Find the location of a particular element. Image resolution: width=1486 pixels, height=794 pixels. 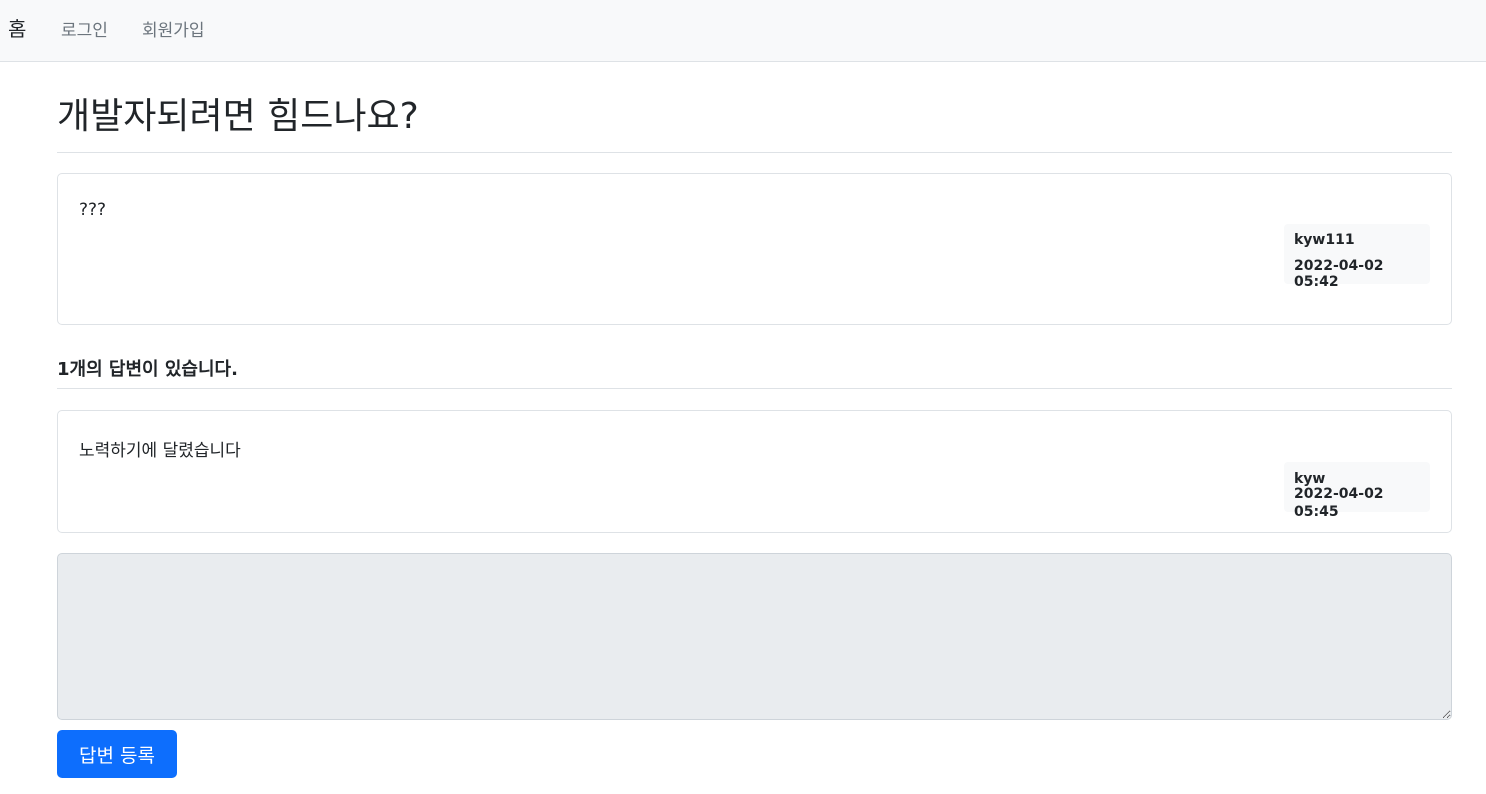

question-author: kyw111 is located at coordinates (1324, 240).